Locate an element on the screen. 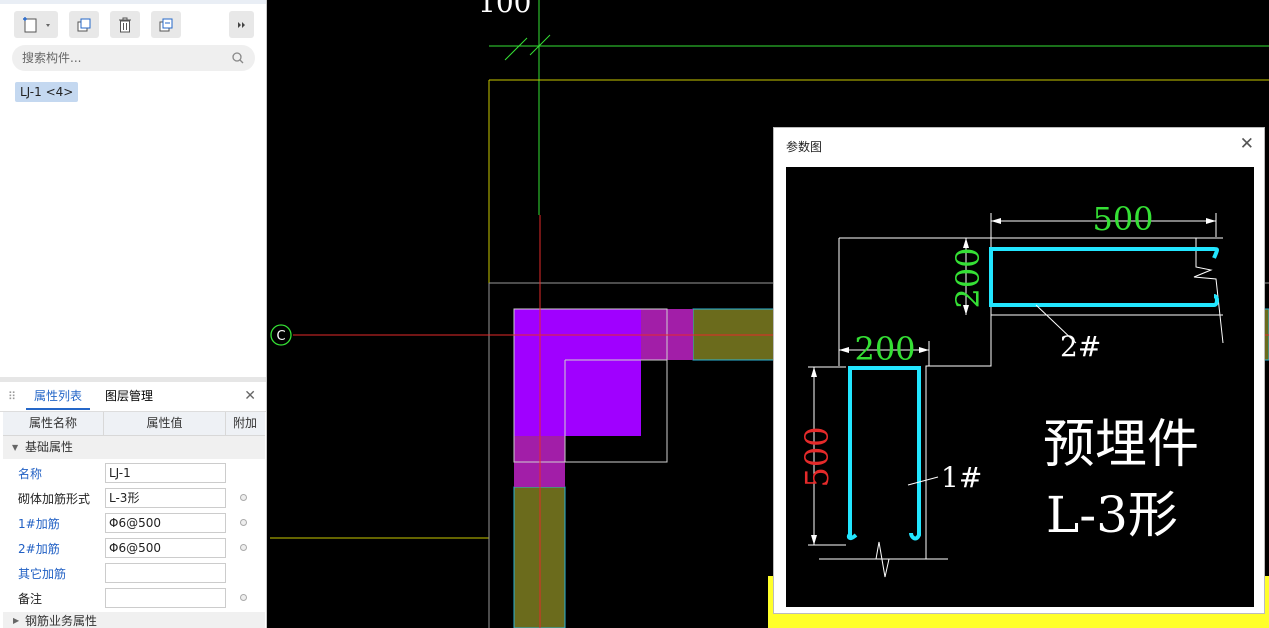 The height and width of the screenshot is (628, 1269). property-row-form: 砌体加筋形式 L-3形 is located at coordinates (134, 498).